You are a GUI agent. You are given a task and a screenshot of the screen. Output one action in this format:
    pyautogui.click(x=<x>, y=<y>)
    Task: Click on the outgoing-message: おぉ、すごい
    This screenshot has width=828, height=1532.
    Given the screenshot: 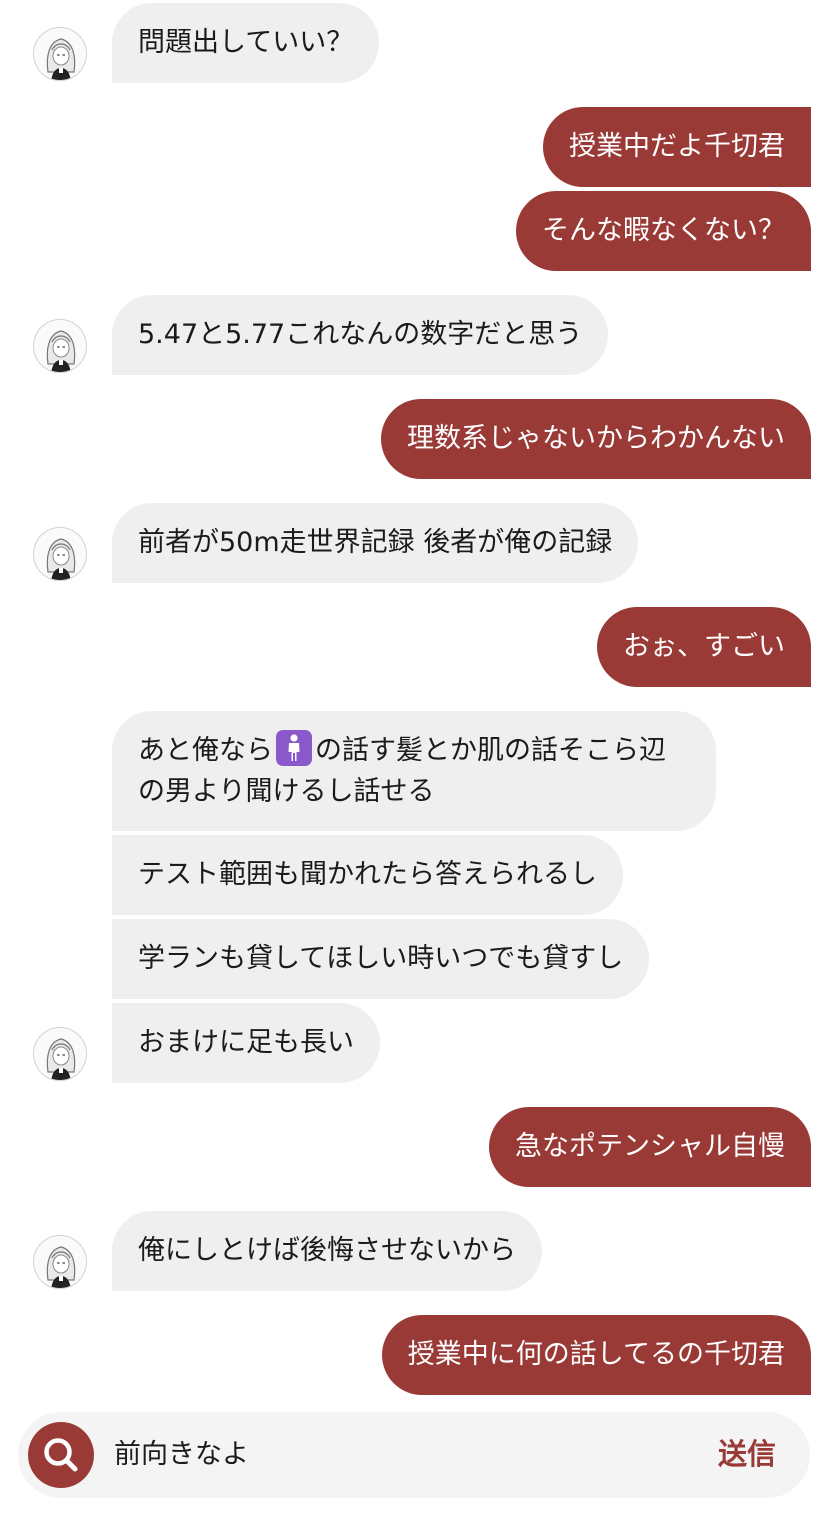 What is the action you would take?
    pyautogui.click(x=704, y=647)
    